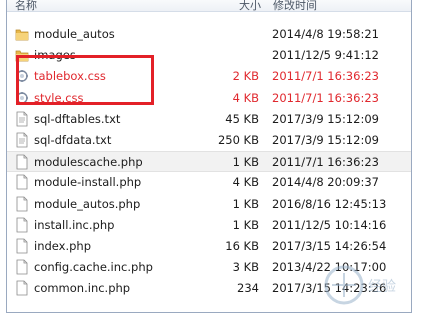 Image resolution: width=423 pixels, height=323 pixels. What do you see at coordinates (329, 203) in the screenshot?
I see `file-modified-date: 2016/8/16 12:45:13` at bounding box center [329, 203].